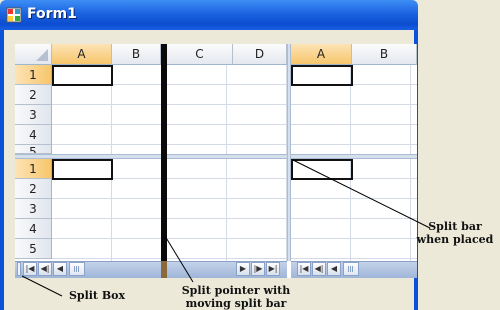 This screenshot has height=310, width=500. I want to click on split-bar-label-line-1: Split bar, so click(455, 226).